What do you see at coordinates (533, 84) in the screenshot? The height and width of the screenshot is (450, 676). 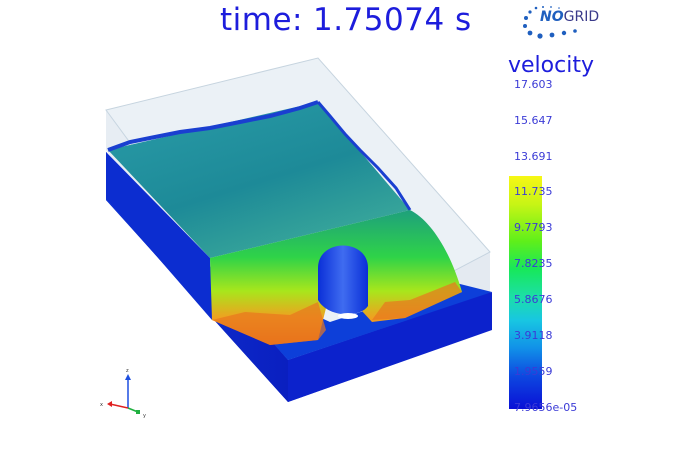 I see `legend-tick: 17.603` at bounding box center [533, 84].